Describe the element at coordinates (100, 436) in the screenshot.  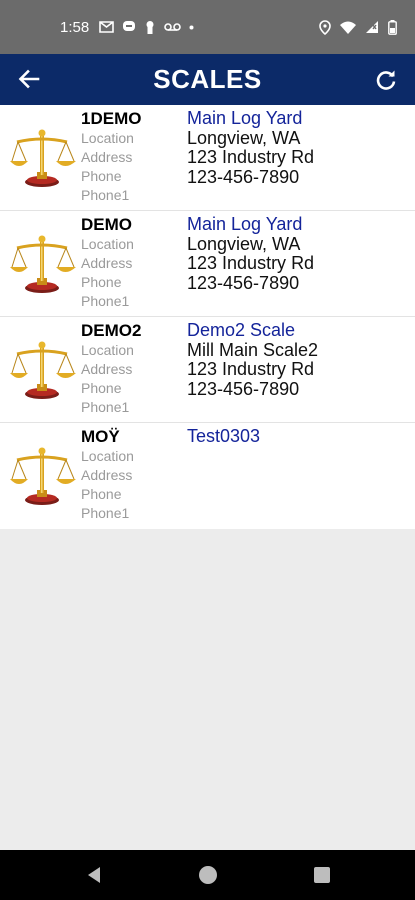
I see `scale-code: MOŸ` at that location.